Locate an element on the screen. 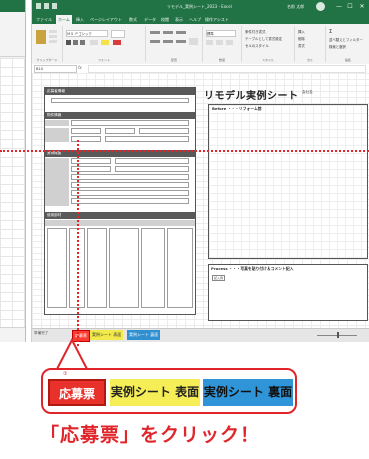 The image size is (369, 459). percent-icon is located at coordinates (219, 42).